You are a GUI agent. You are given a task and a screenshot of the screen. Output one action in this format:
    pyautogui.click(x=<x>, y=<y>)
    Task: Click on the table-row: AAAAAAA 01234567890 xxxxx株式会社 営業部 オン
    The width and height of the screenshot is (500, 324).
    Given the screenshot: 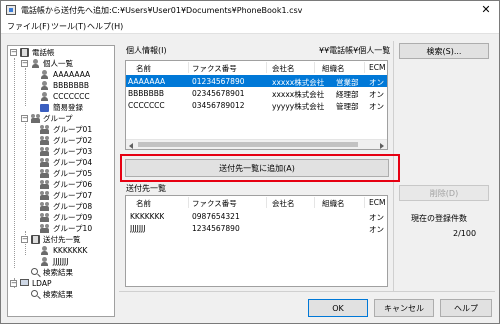 What is the action you would take?
    pyautogui.click(x=256, y=81)
    